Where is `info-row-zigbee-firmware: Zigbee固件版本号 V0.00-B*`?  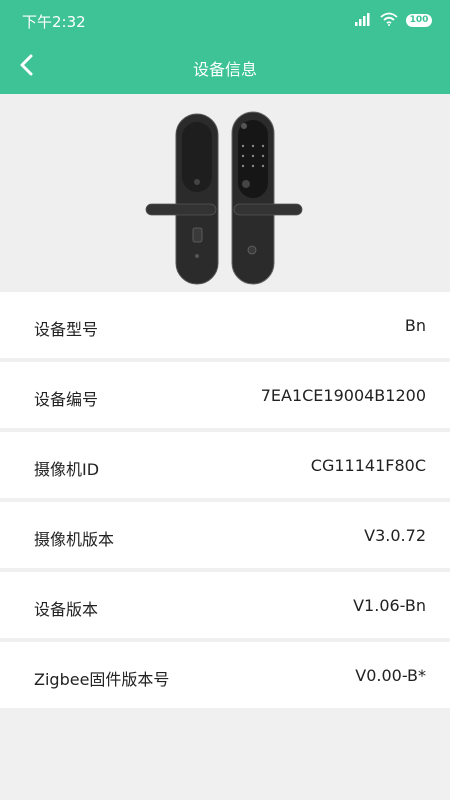 info-row-zigbee-firmware: Zigbee固件版本号 V0.00-B* is located at coordinates (225, 677).